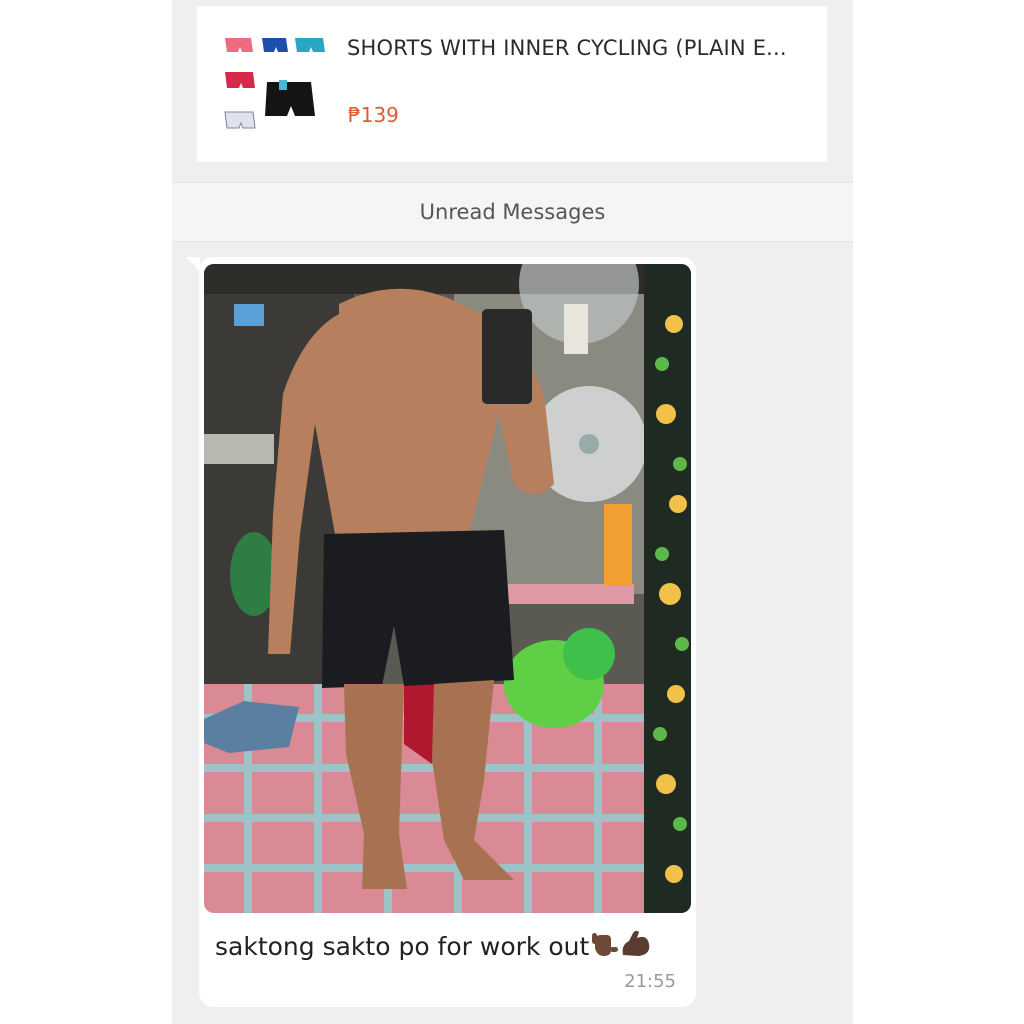 Image resolution: width=1024 pixels, height=1024 pixels. I want to click on call-me-hand-emoji, so click(604, 947).